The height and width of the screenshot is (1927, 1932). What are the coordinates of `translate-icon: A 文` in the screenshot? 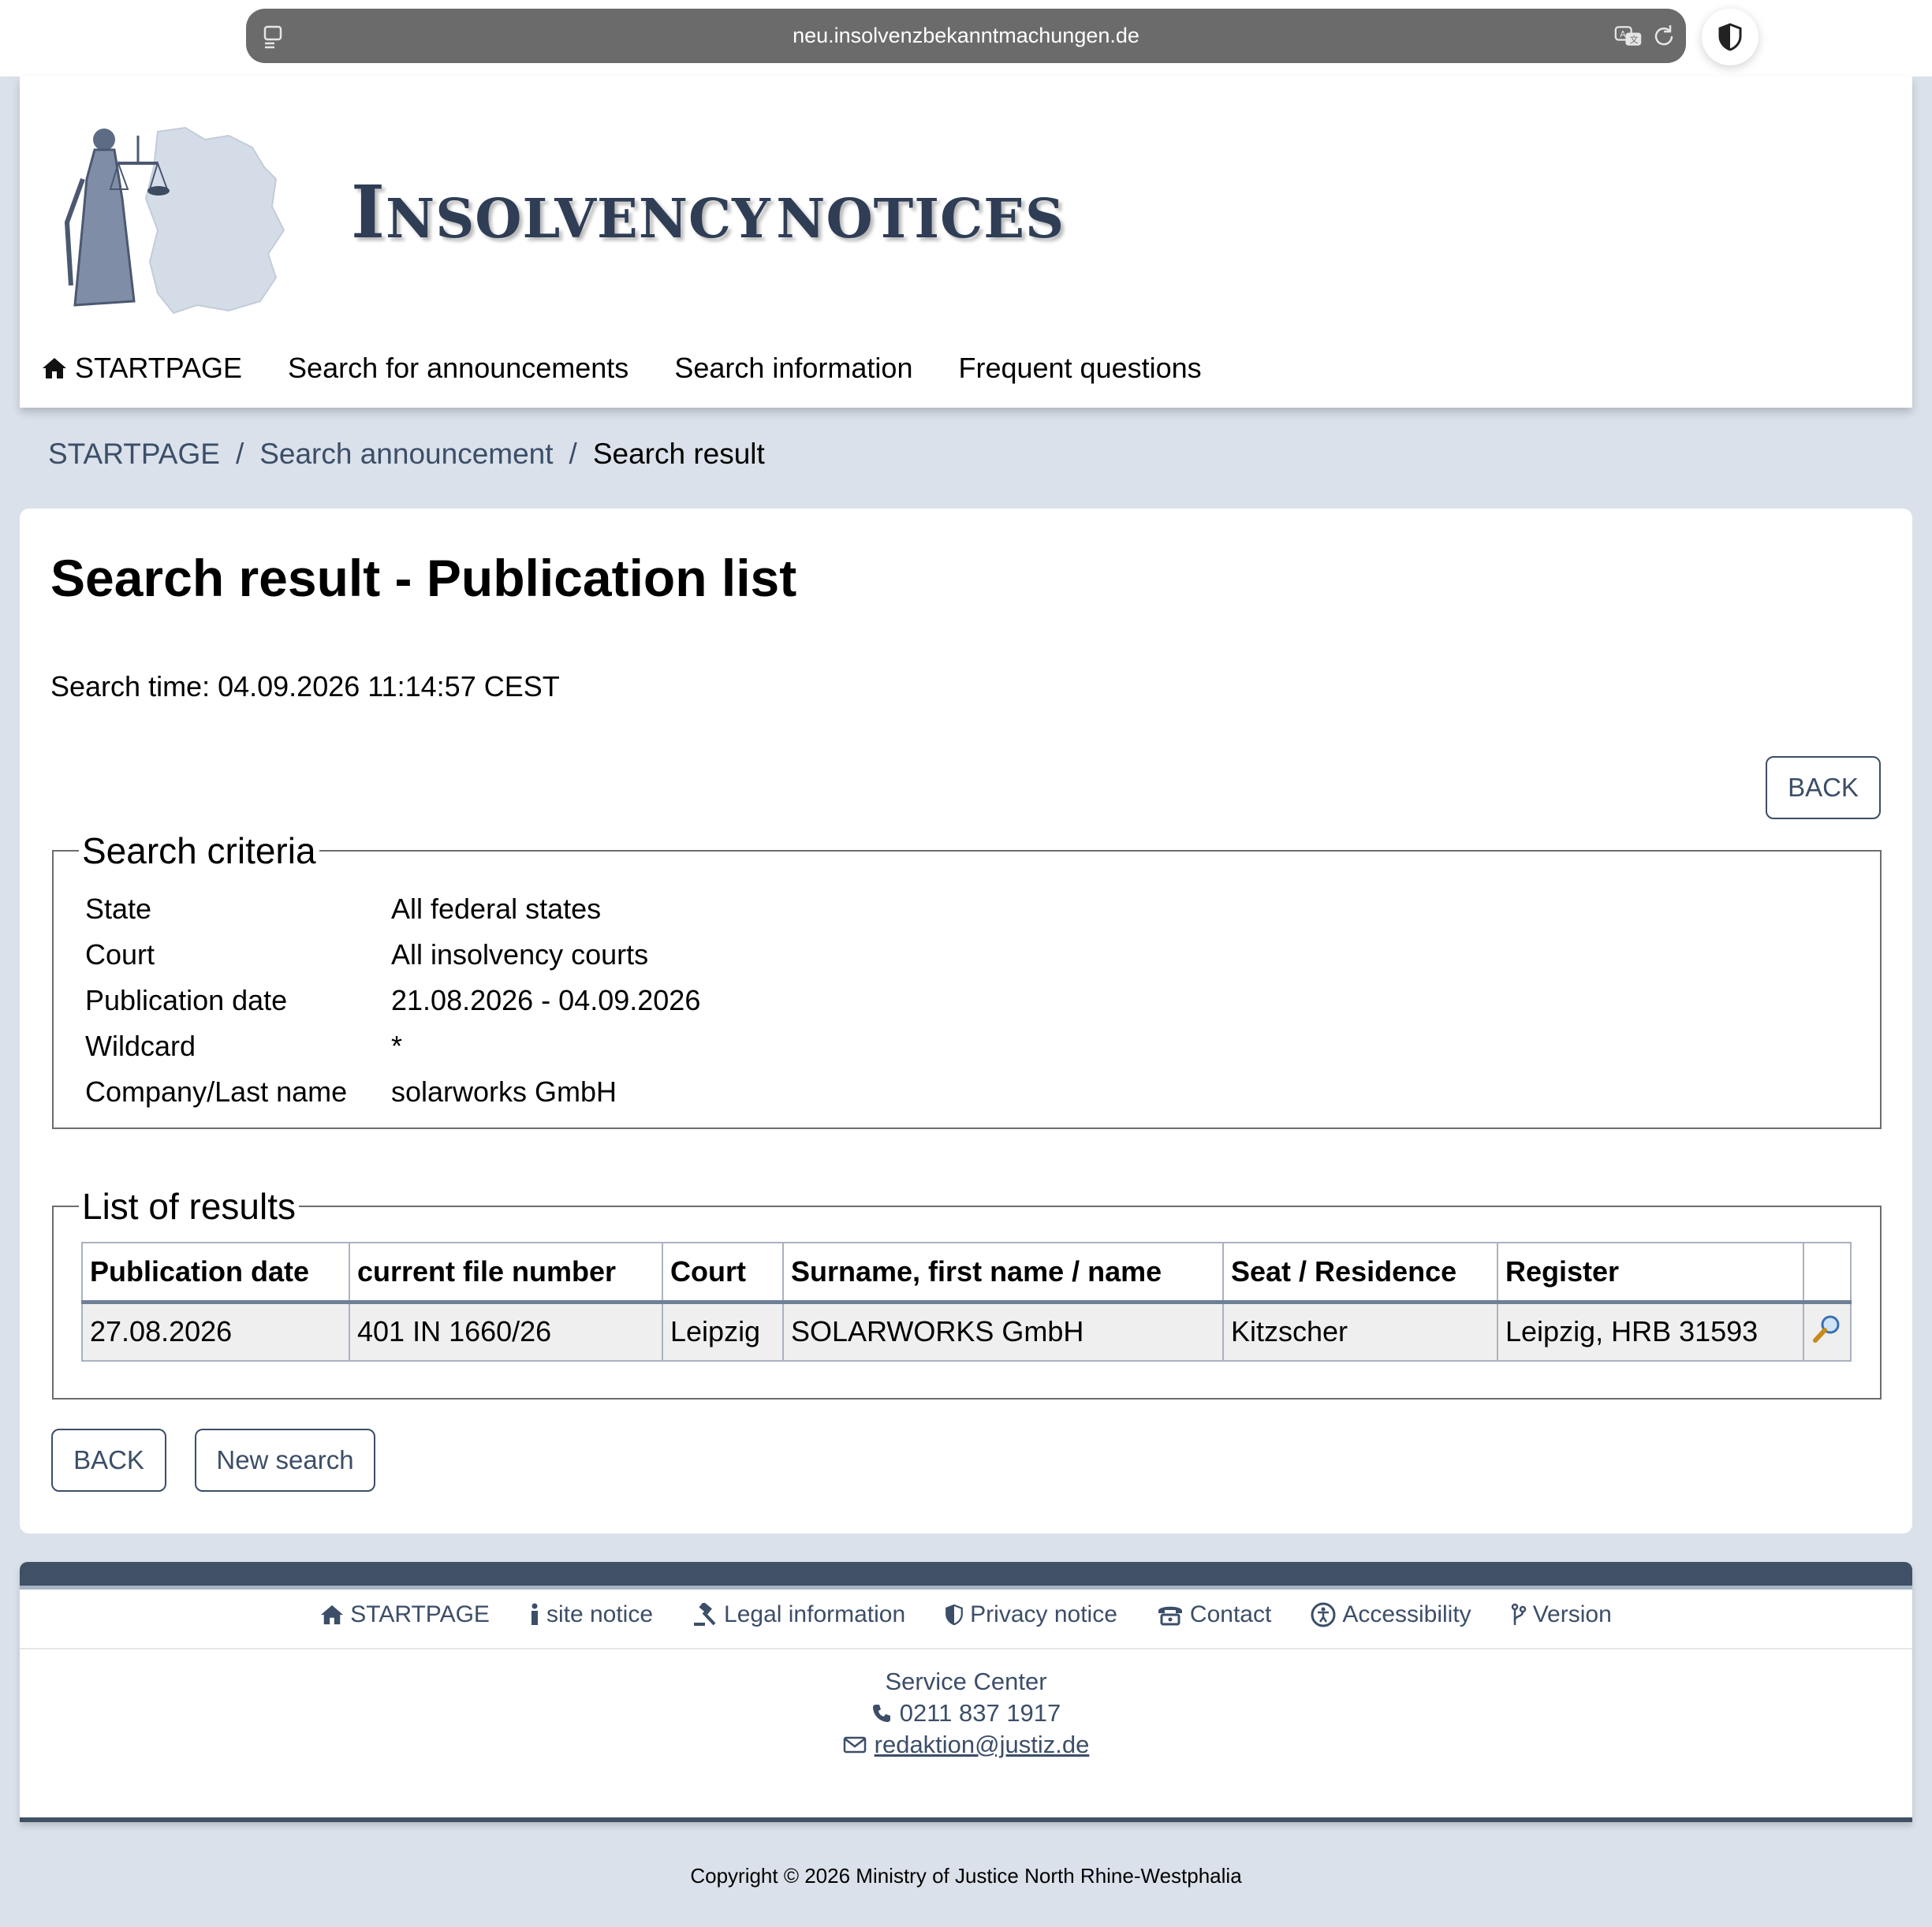 It's located at (1628, 36).